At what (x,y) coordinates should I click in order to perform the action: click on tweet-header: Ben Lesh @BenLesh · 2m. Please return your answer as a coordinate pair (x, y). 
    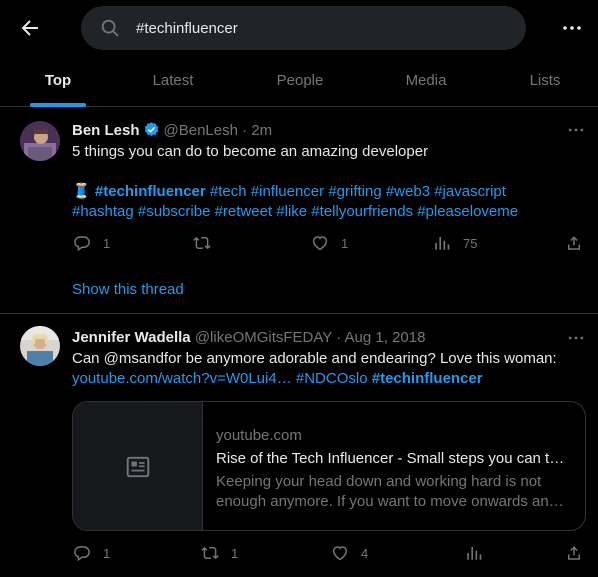
    Looking at the image, I should click on (172, 130).